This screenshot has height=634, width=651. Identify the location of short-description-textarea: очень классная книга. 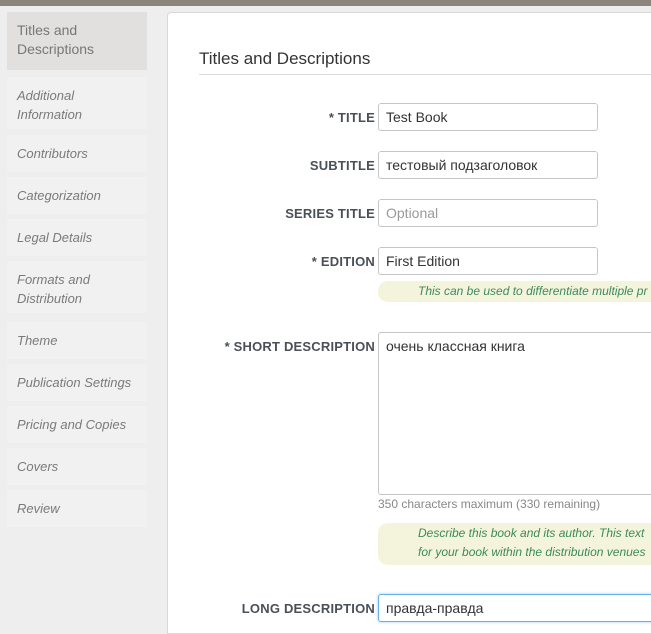
(514, 413).